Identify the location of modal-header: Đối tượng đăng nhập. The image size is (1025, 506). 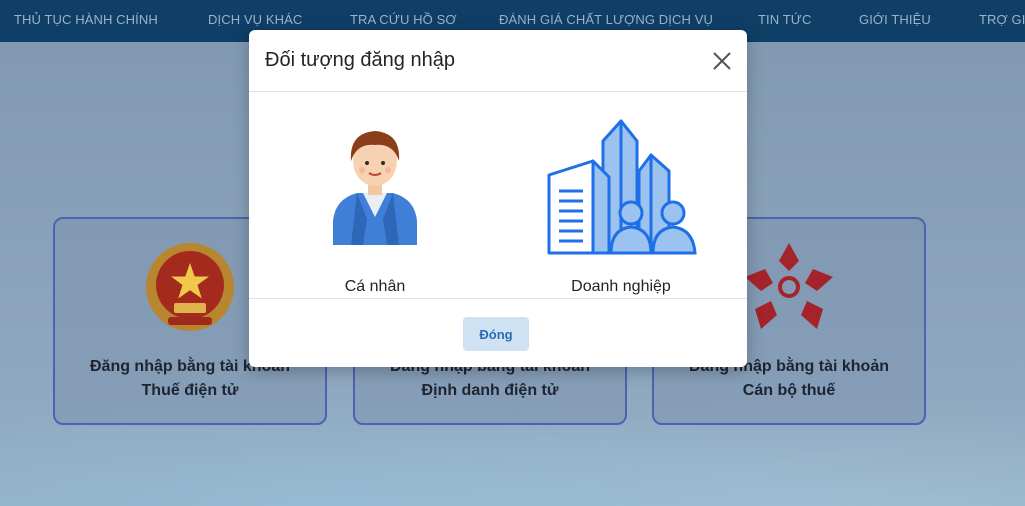
(498, 61).